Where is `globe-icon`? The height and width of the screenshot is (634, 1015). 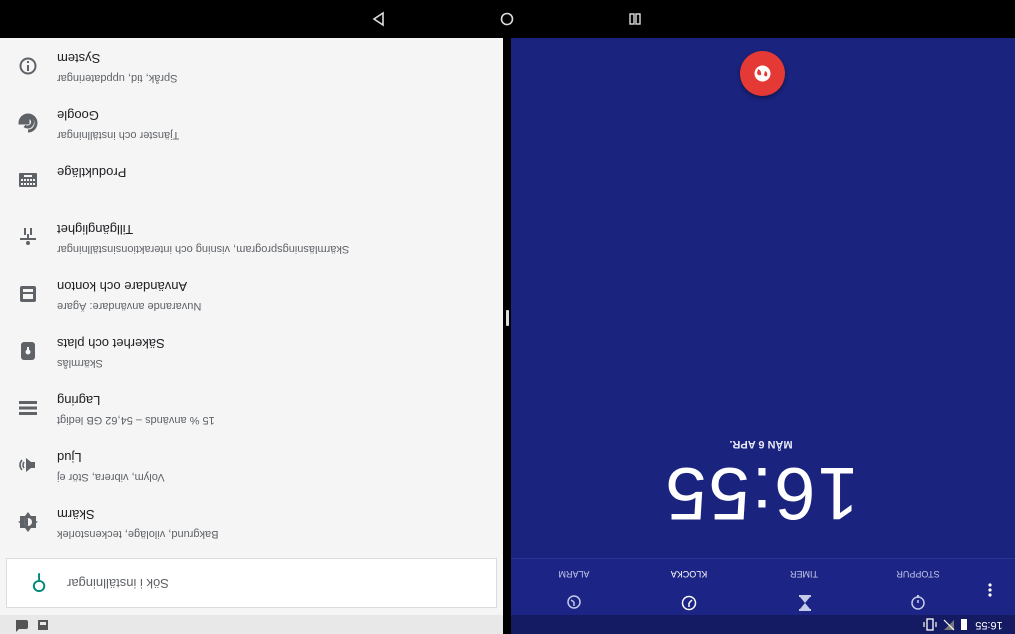 globe-icon is located at coordinates (762, 73).